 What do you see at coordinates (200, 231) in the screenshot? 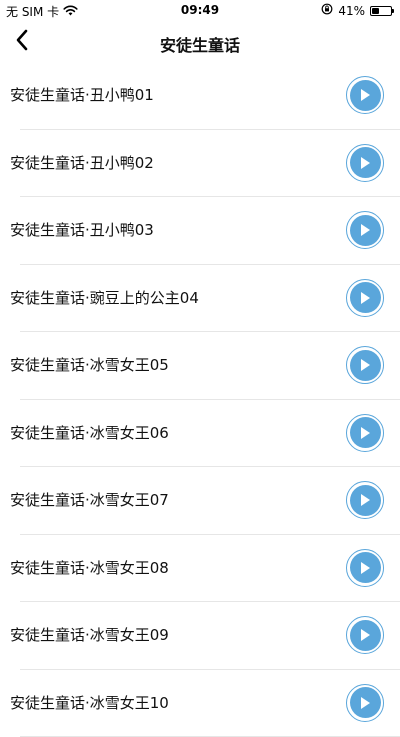
I see `list-item: 安徒生童话·丑小鸭03` at bounding box center [200, 231].